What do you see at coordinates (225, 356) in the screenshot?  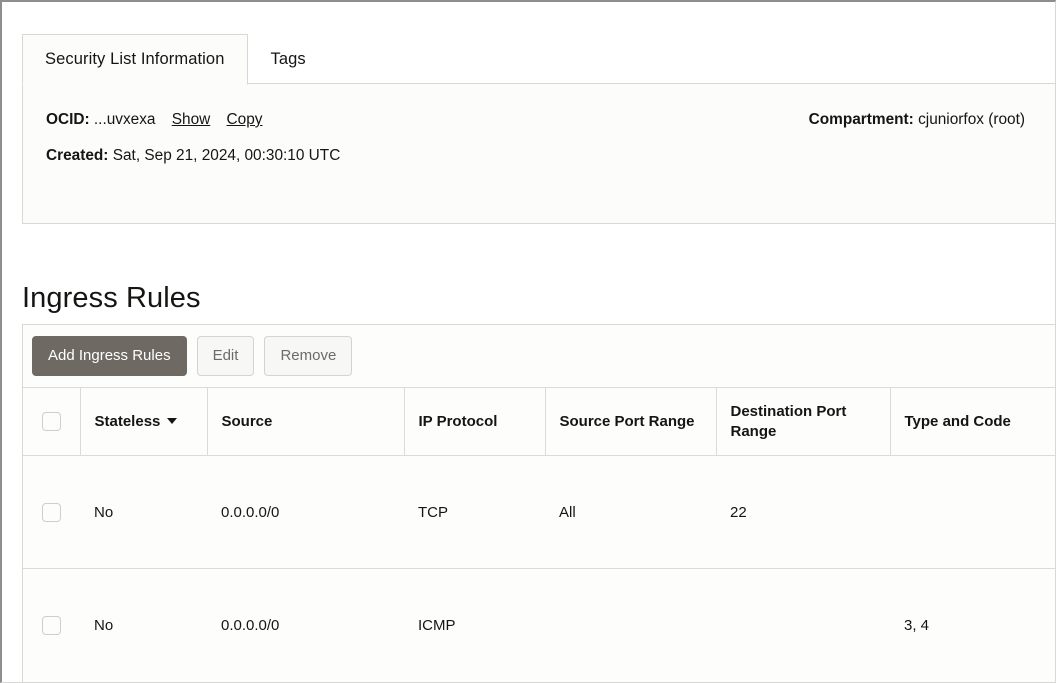 I see `edit-button: Edit` at bounding box center [225, 356].